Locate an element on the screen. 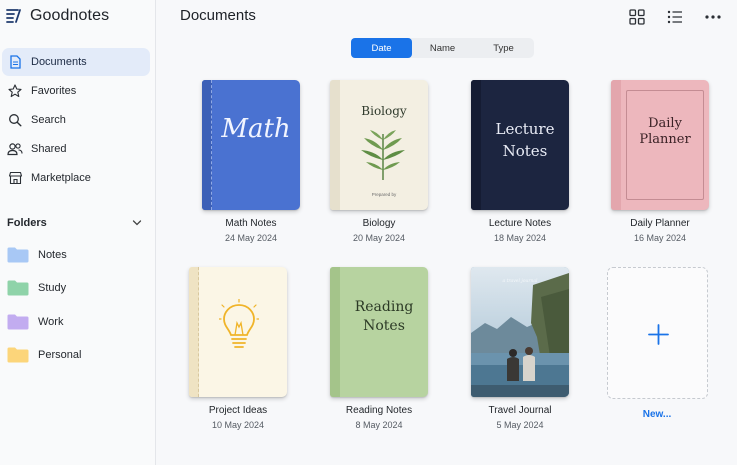 Image resolution: width=737 pixels, height=465 pixels. document-date: 24 May 2024 is located at coordinates (251, 238).